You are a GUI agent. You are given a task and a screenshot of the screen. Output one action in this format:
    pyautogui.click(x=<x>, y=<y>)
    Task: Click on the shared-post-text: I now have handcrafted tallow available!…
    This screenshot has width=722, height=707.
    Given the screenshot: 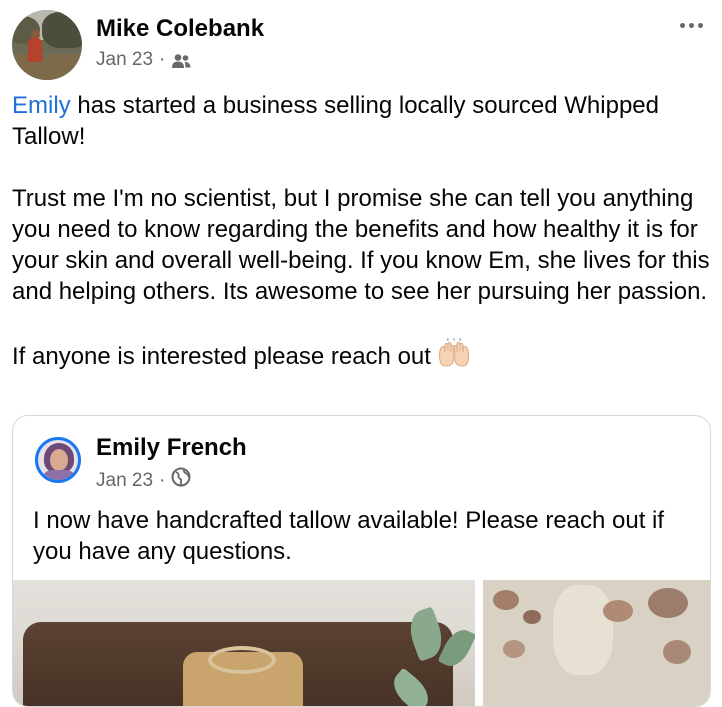 What is the action you would take?
    pyautogui.click(x=349, y=536)
    